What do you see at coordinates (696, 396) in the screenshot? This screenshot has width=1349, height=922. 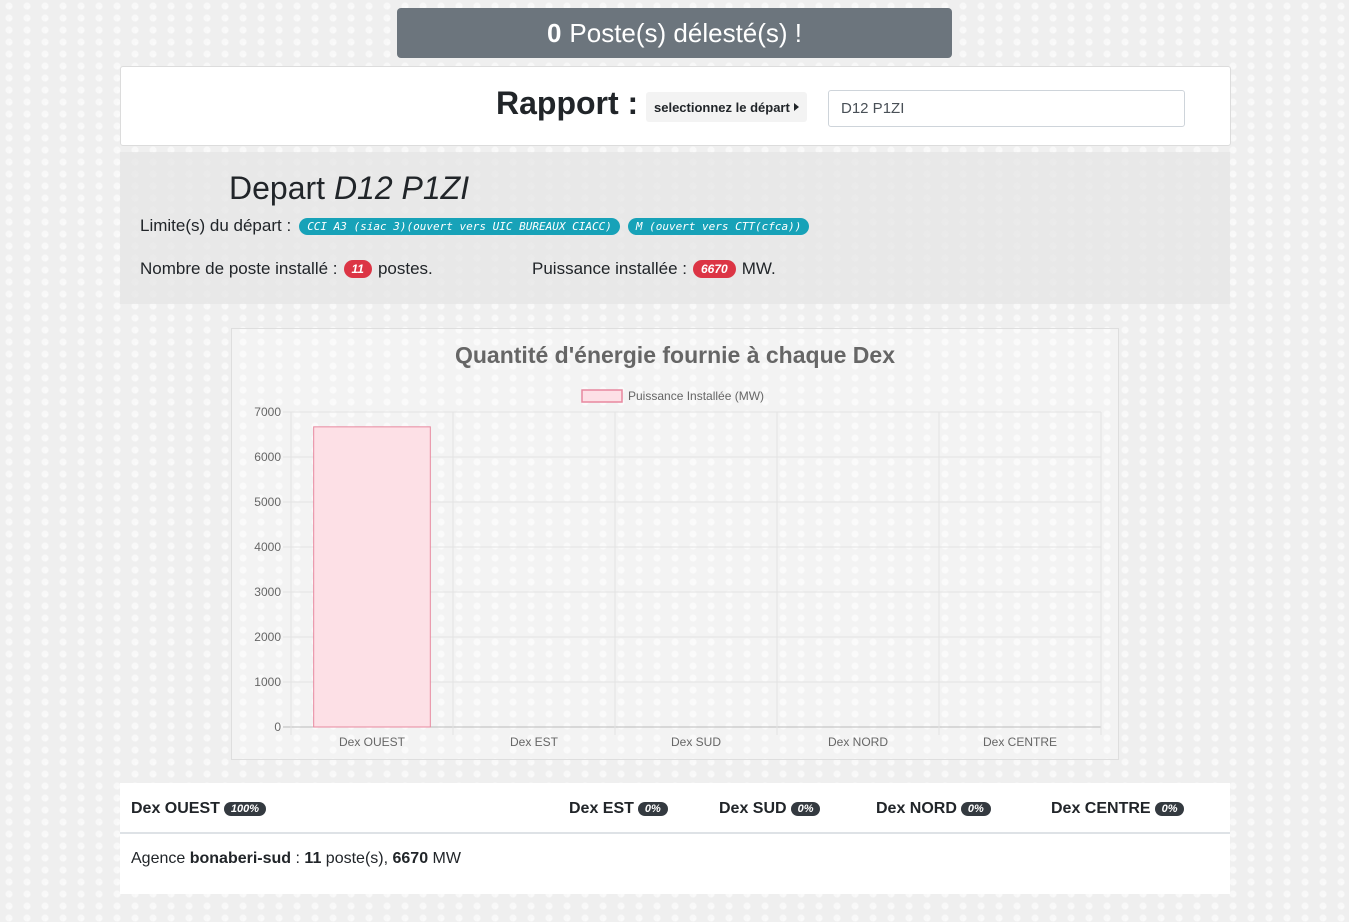 I see `legend-label: Puissance Installée (MW)` at bounding box center [696, 396].